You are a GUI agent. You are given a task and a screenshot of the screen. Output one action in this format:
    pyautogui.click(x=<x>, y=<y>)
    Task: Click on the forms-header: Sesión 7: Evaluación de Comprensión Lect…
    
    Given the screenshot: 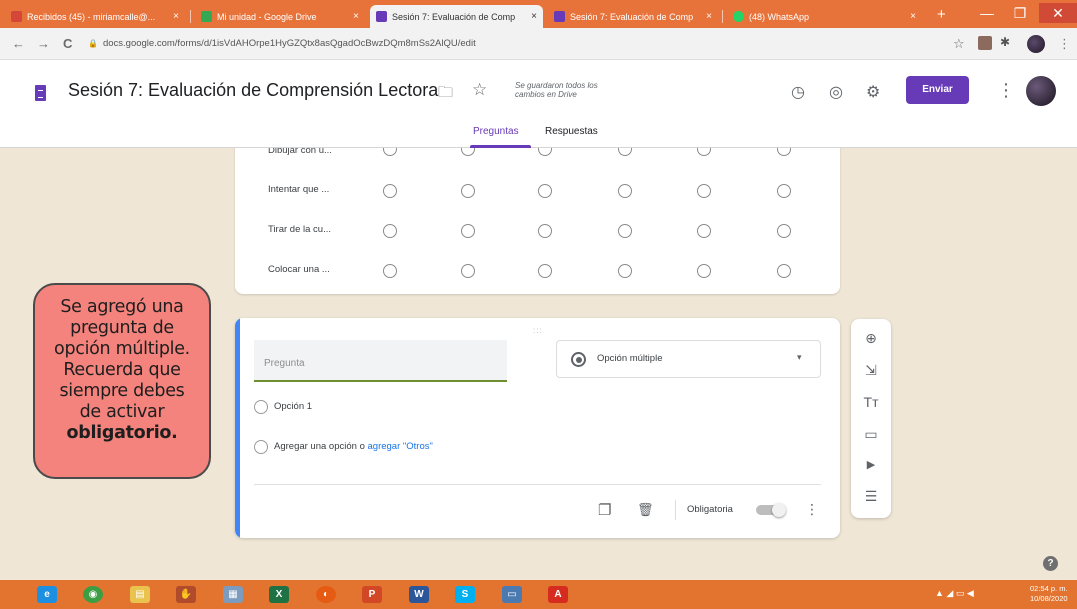 What is the action you would take?
    pyautogui.click(x=538, y=104)
    